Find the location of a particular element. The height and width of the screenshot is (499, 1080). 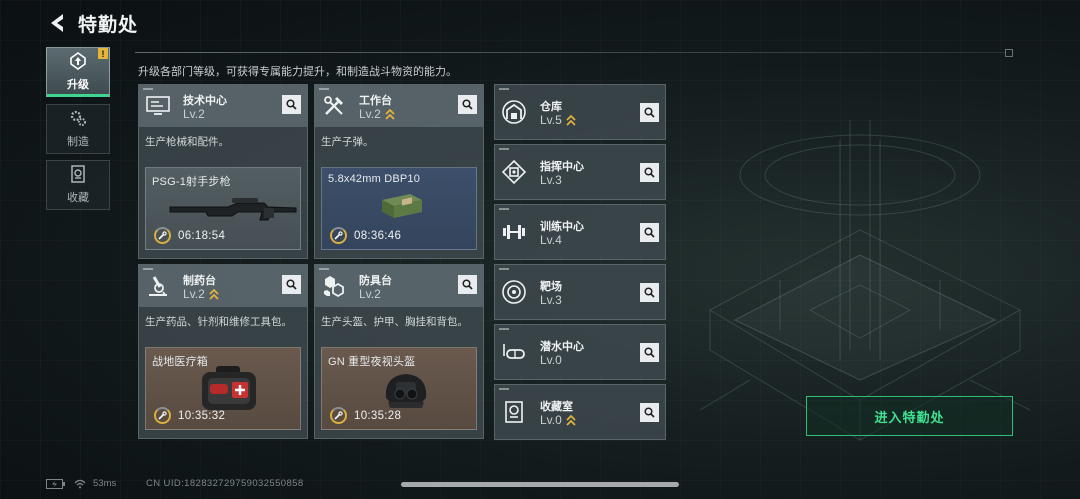

tab-manufacture-label: 制造 is located at coordinates (78, 142).